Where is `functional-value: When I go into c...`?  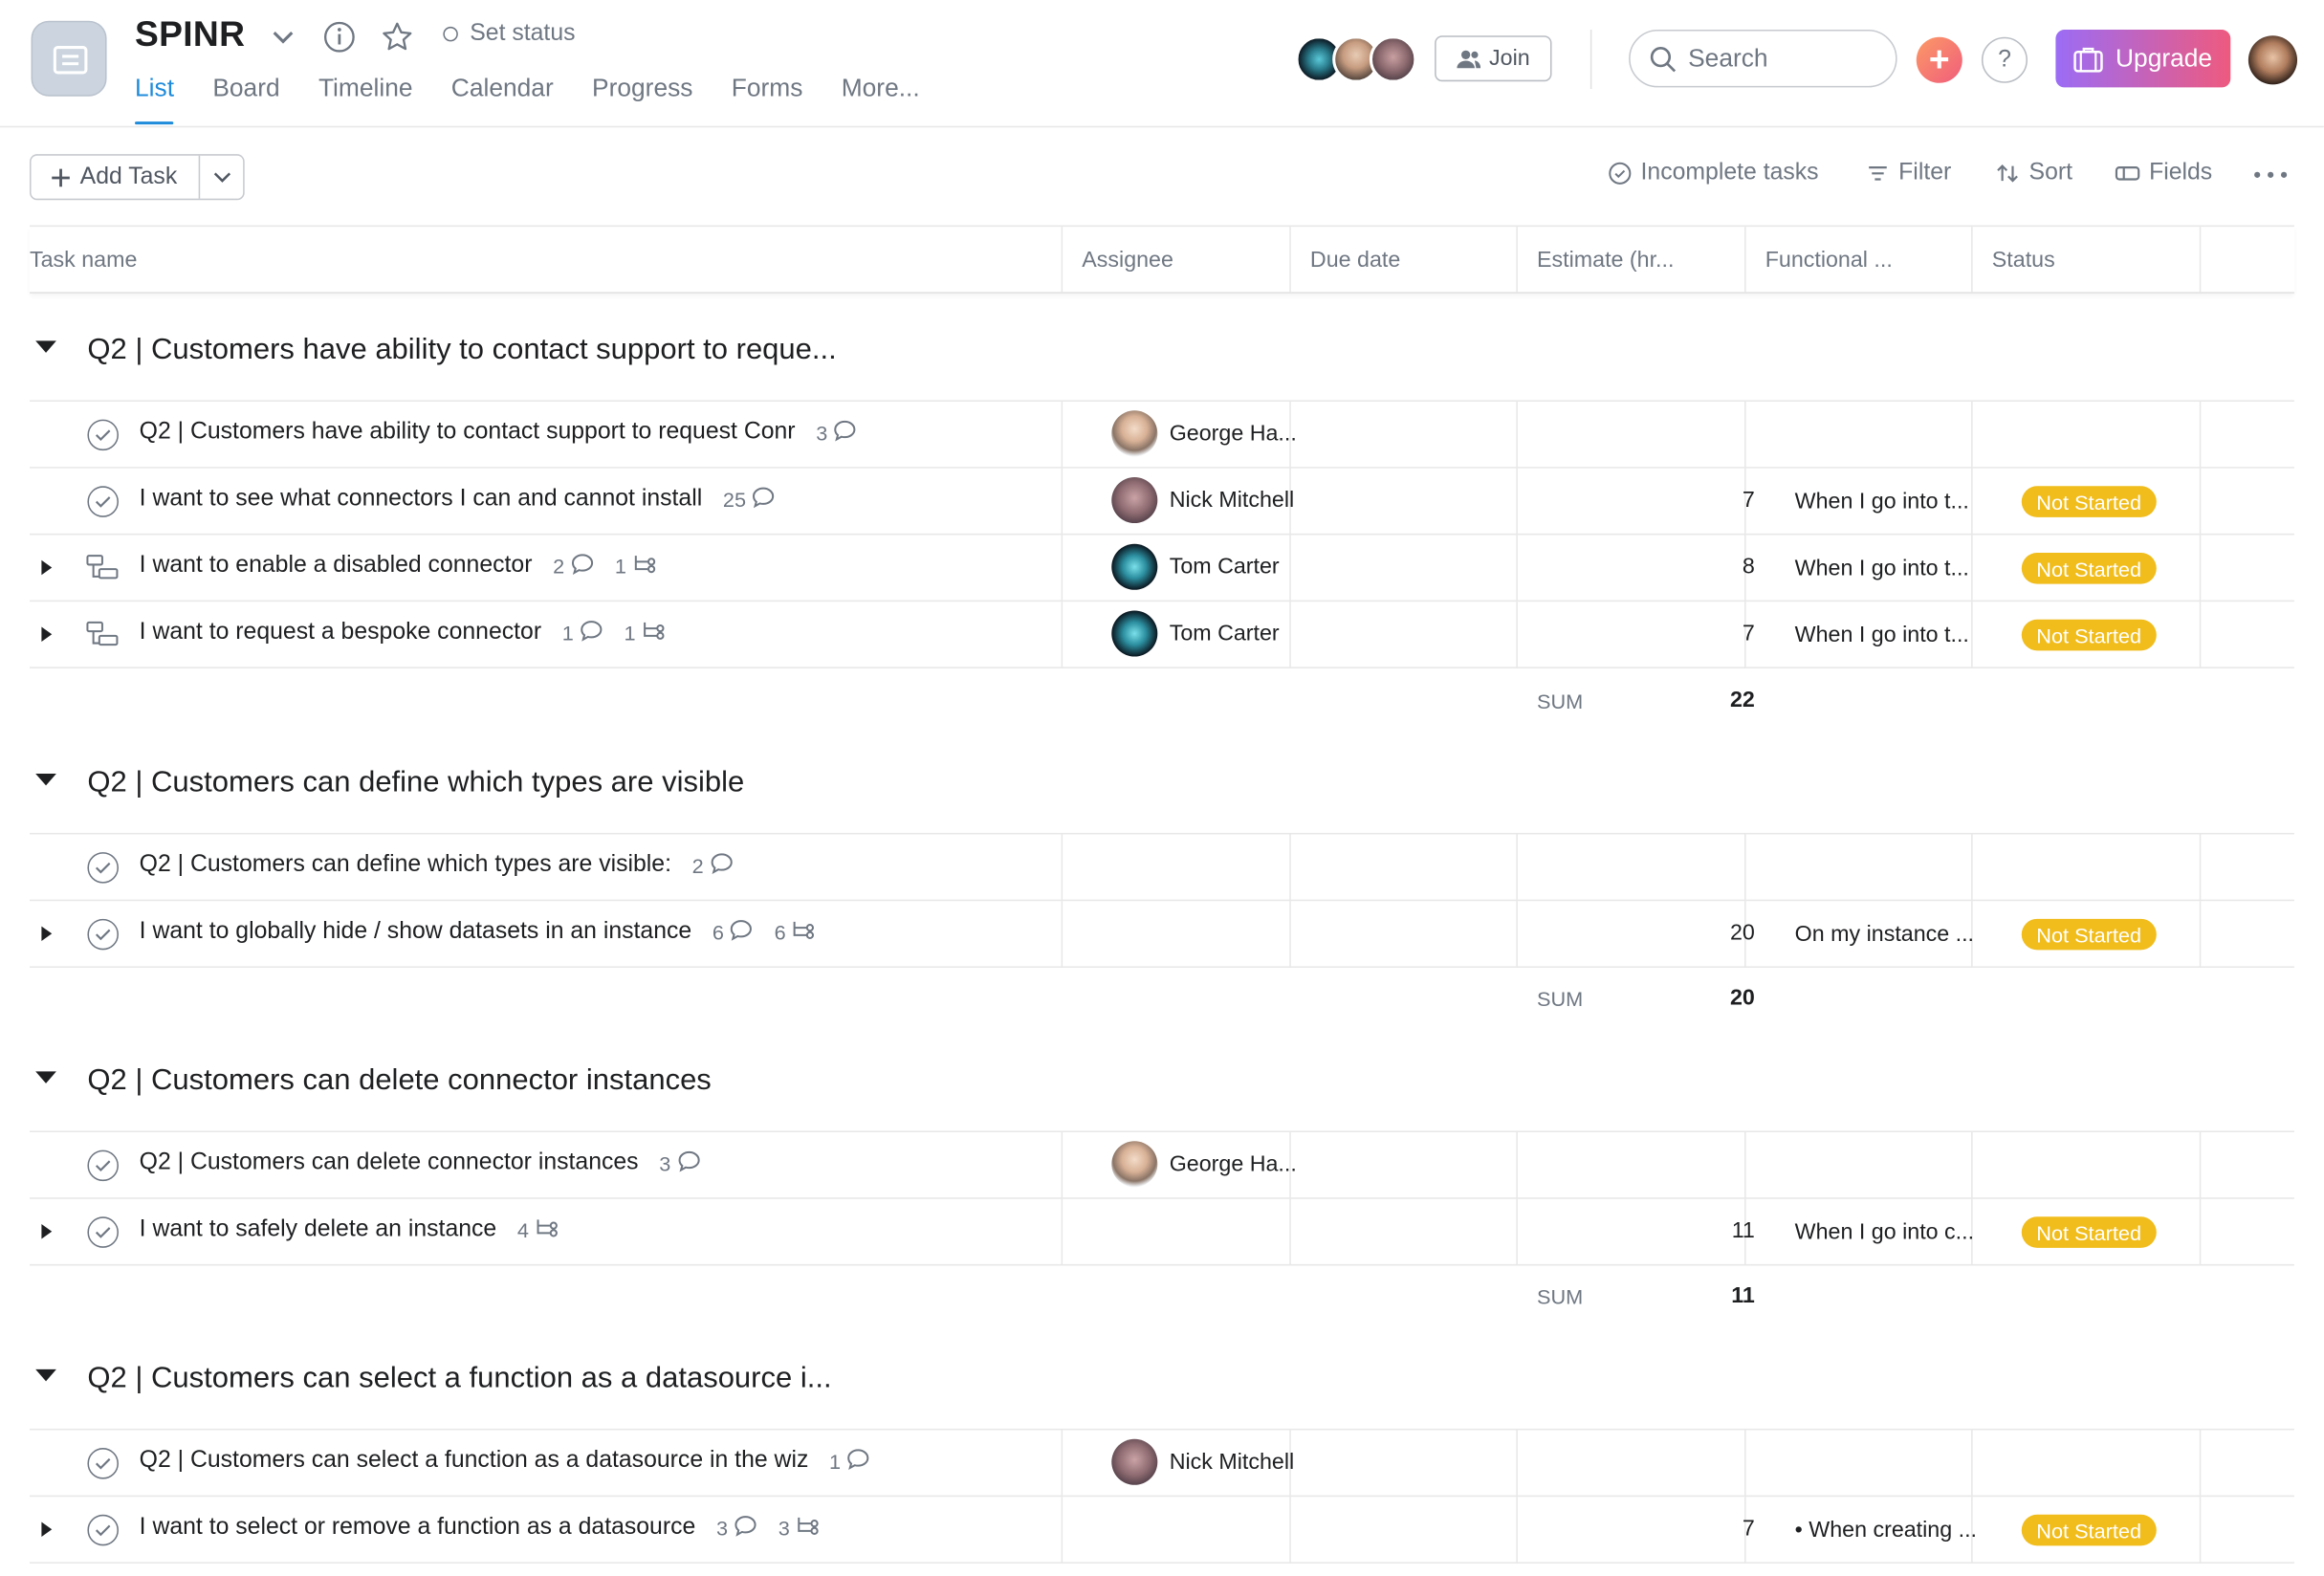 functional-value: When I go into c... is located at coordinates (1885, 1231).